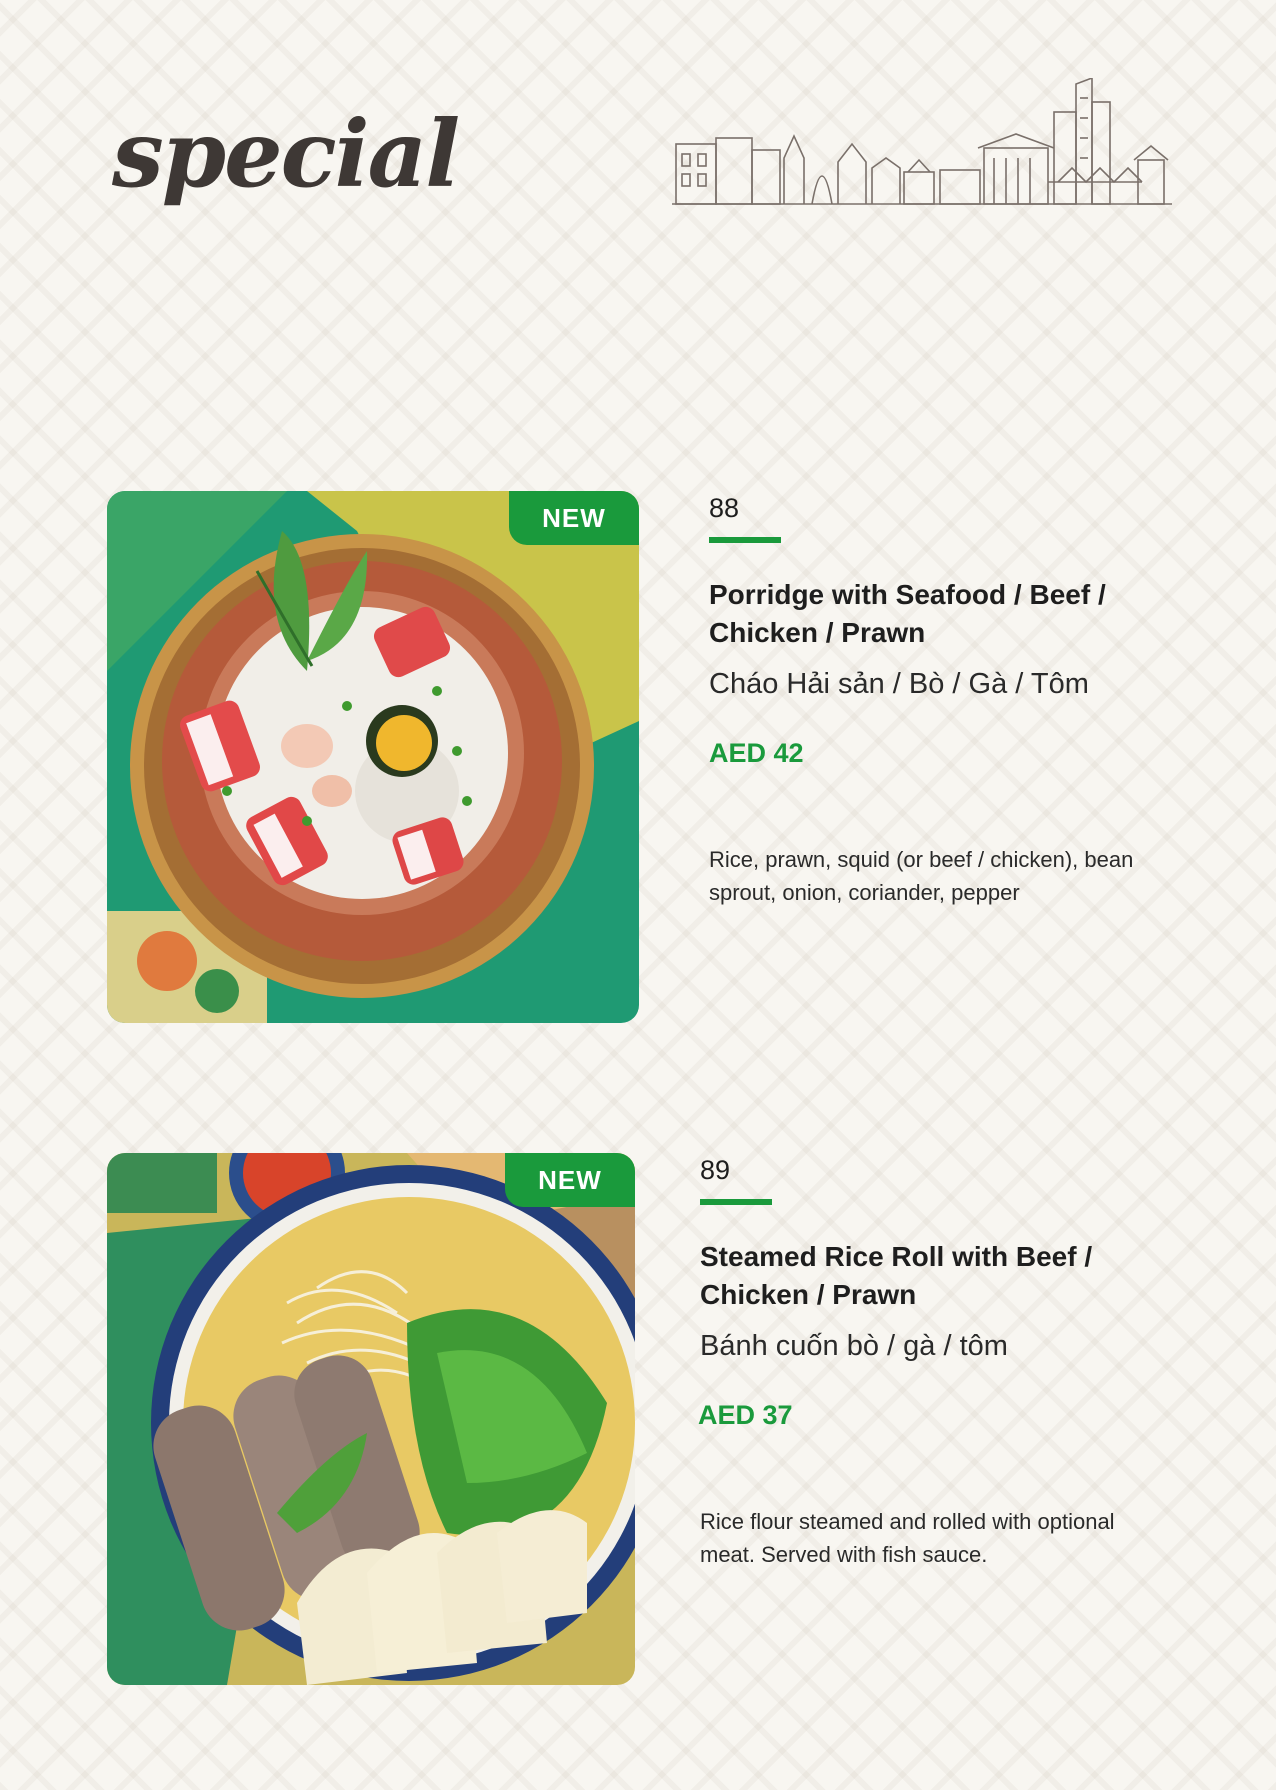 The width and height of the screenshot is (1276, 1790). Describe the element at coordinates (745, 1415) in the screenshot. I see `item-price: AED 37` at that location.